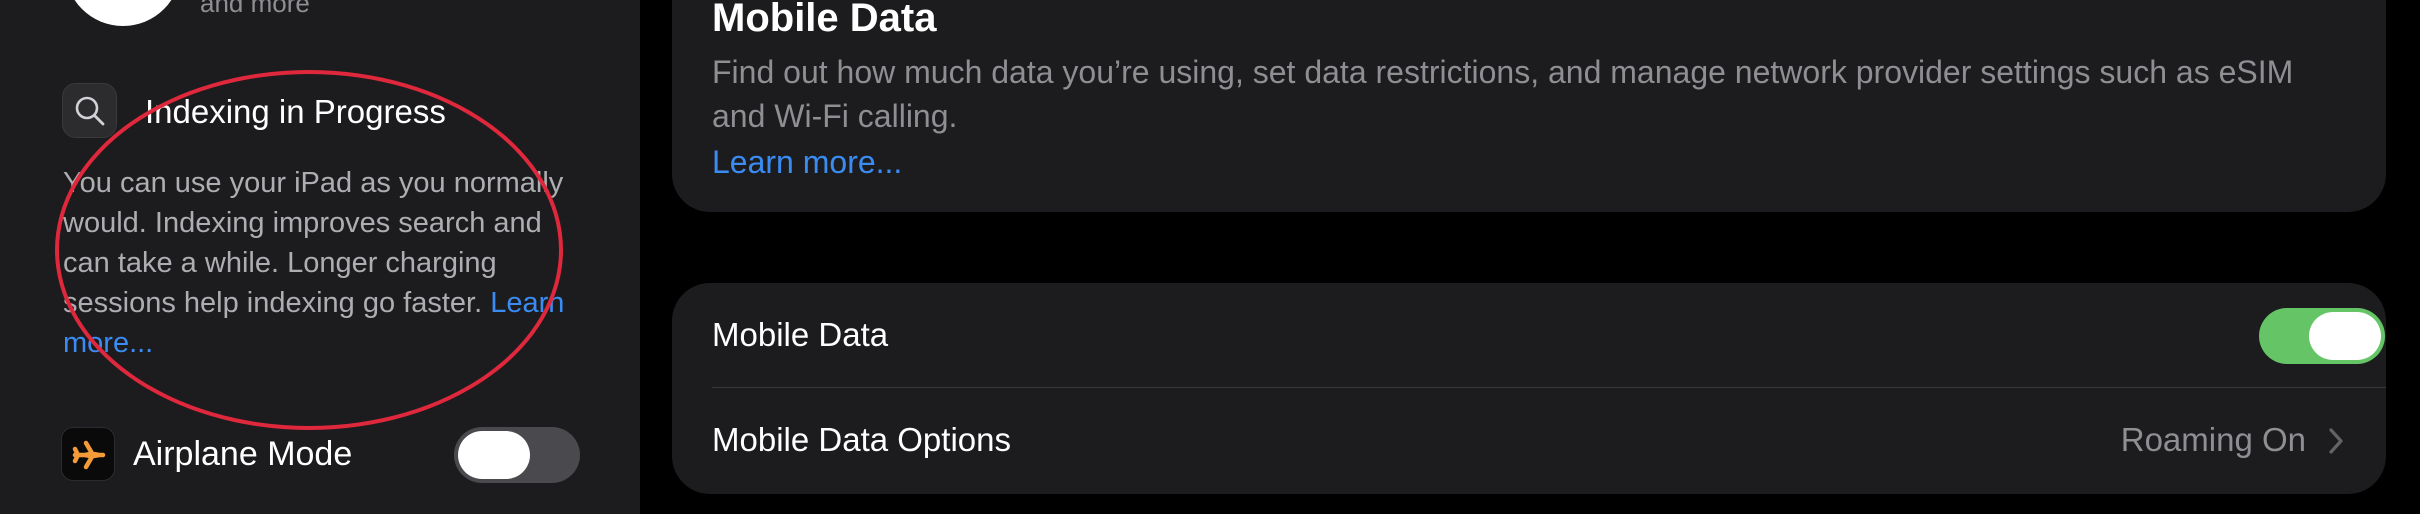 The width and height of the screenshot is (2420, 514). I want to click on mobile-data-toggle, so click(2322, 336).